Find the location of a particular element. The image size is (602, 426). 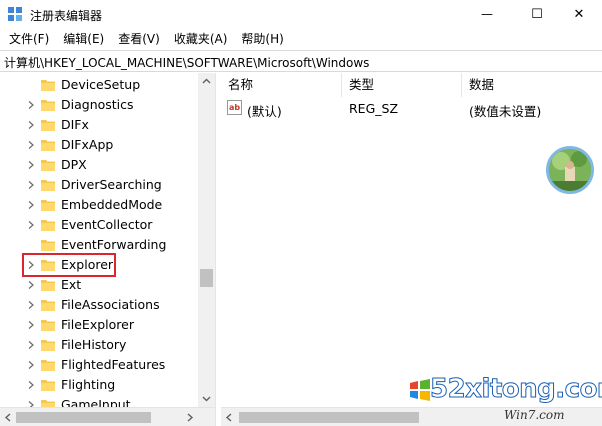

tree-item-label: DIFxApp is located at coordinates (87, 144).